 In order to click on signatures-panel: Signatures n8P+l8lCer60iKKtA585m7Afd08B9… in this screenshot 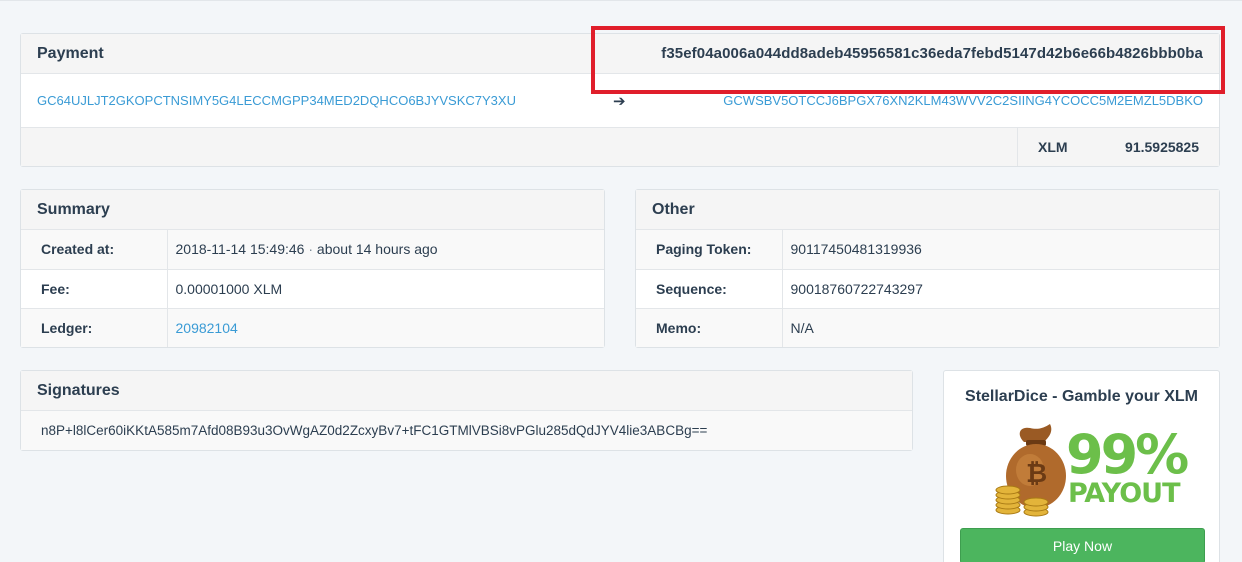, I will do `click(466, 410)`.